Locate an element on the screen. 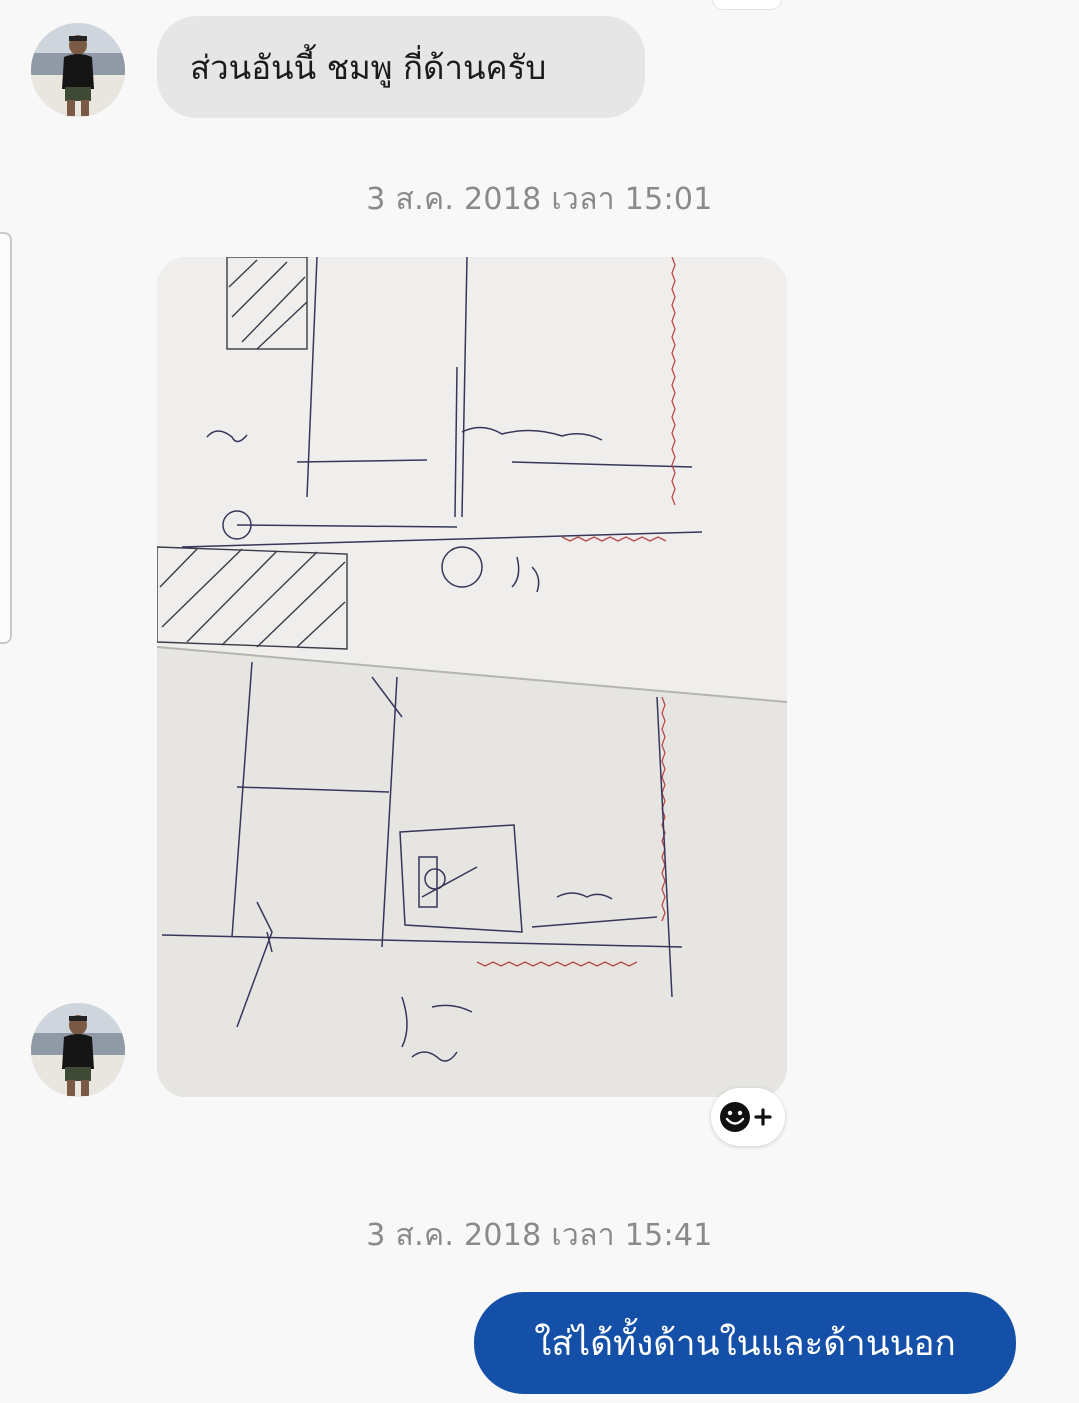 The height and width of the screenshot is (1403, 1079). timestamp-first: 3 ส.ค. 2018 เวลา 15:01 is located at coordinates (539, 199).